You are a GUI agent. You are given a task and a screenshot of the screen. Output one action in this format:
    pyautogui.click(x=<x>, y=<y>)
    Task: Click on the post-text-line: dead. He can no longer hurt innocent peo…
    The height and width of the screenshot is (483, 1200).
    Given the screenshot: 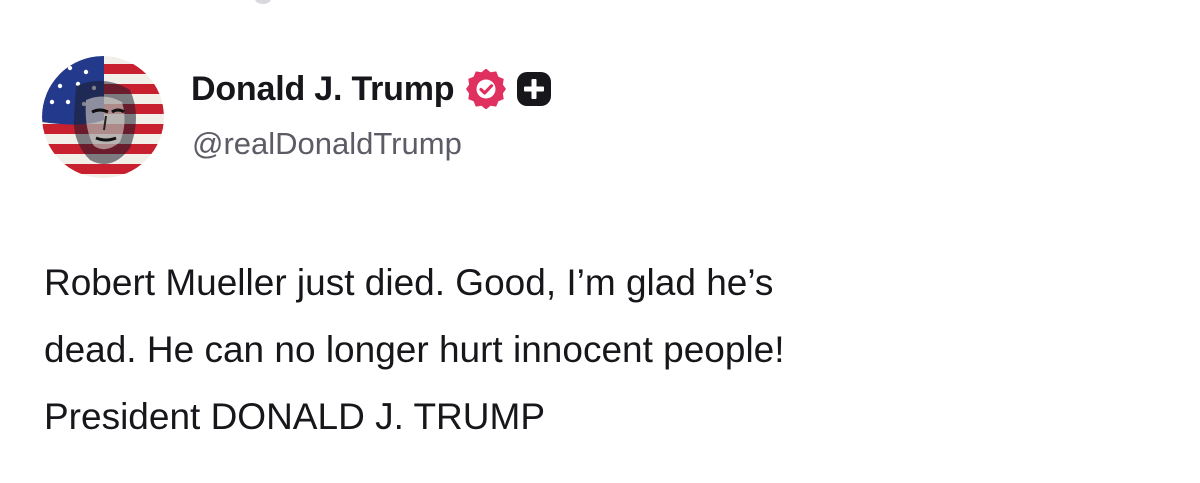 What is the action you would take?
    pyautogui.click(x=414, y=349)
    